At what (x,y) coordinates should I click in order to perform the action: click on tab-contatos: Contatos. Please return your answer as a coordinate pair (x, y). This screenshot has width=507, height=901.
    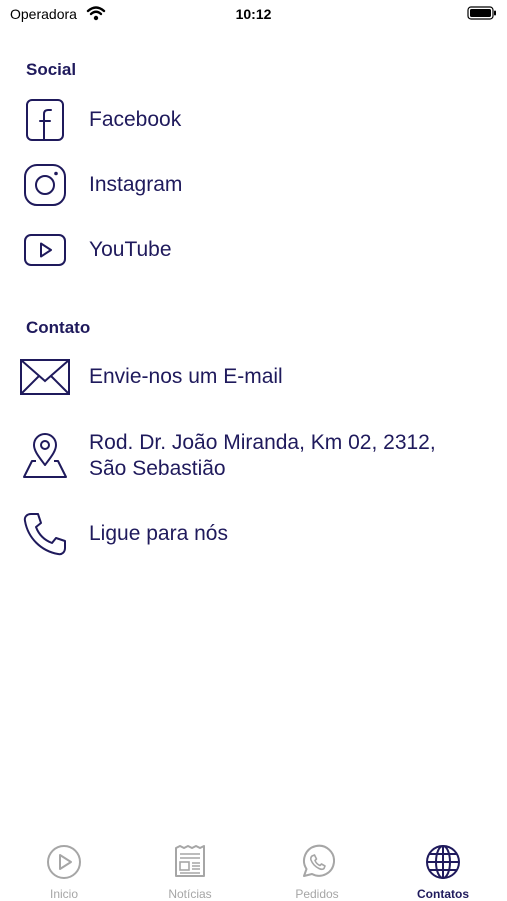
    Looking at the image, I should click on (443, 872).